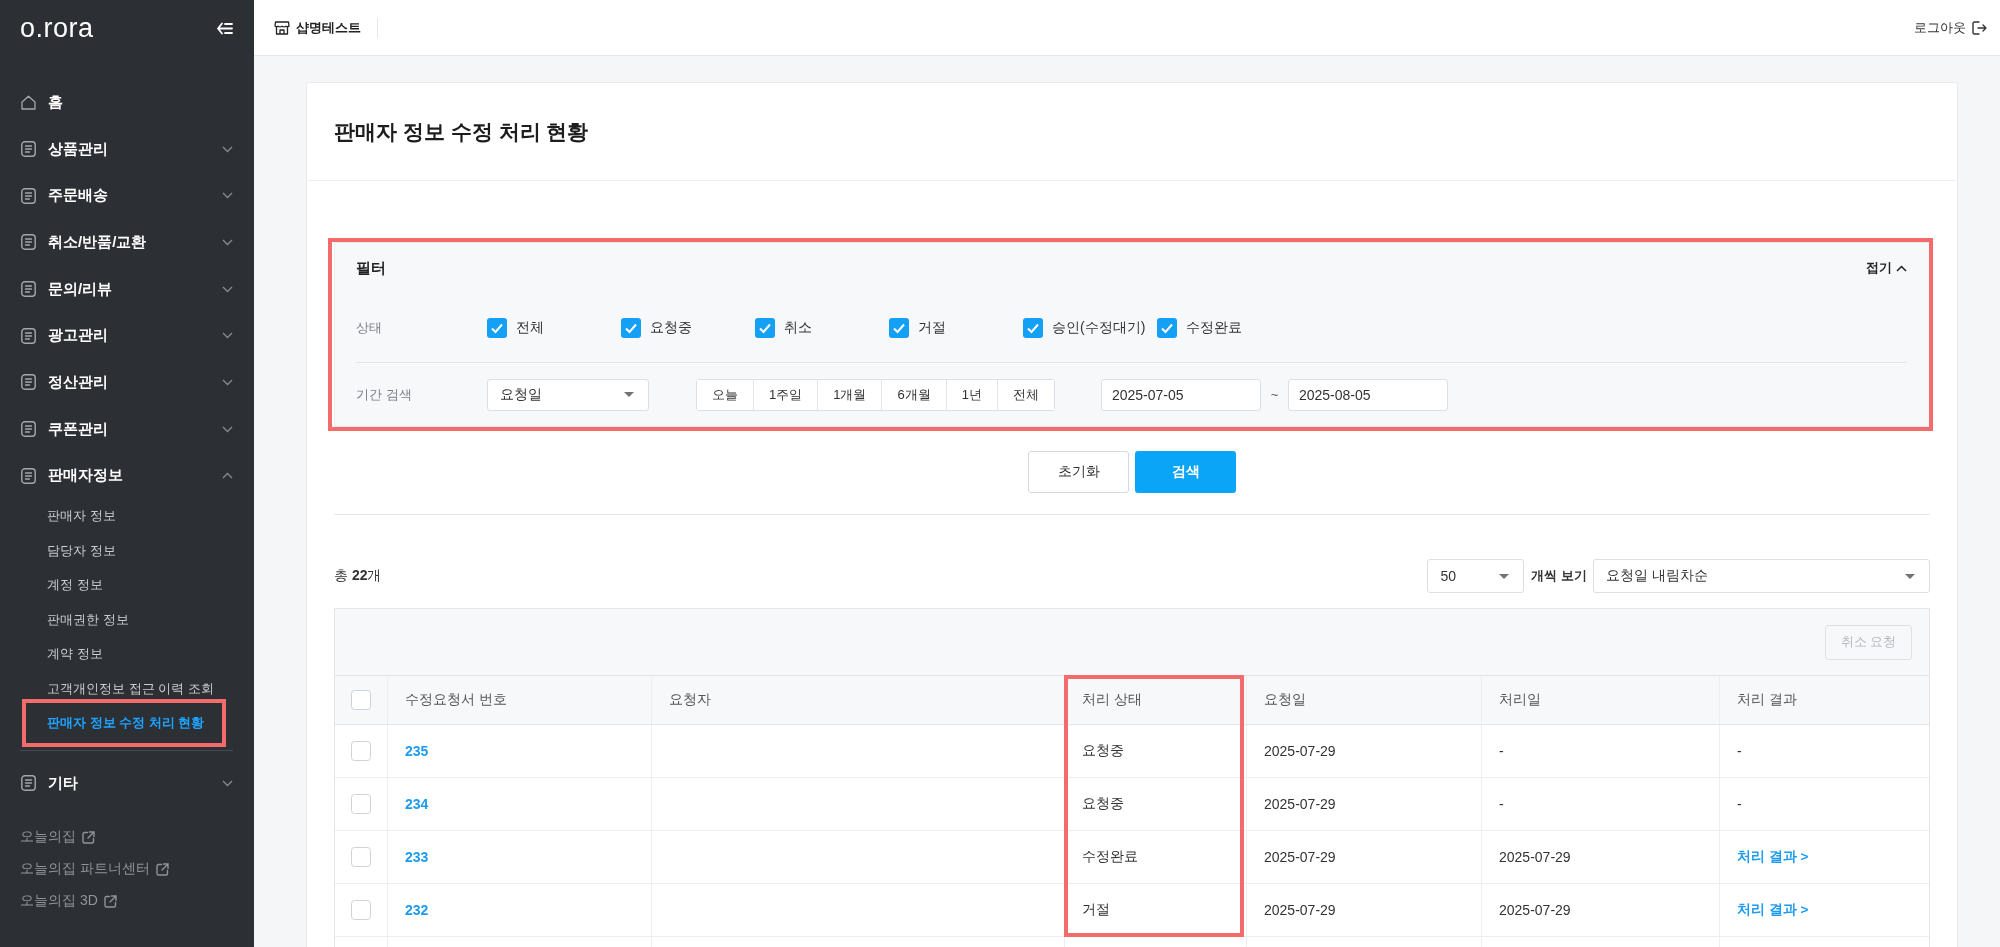 The height and width of the screenshot is (947, 2000). Describe the element at coordinates (369, 327) in the screenshot. I see `field-label: 상태` at that location.